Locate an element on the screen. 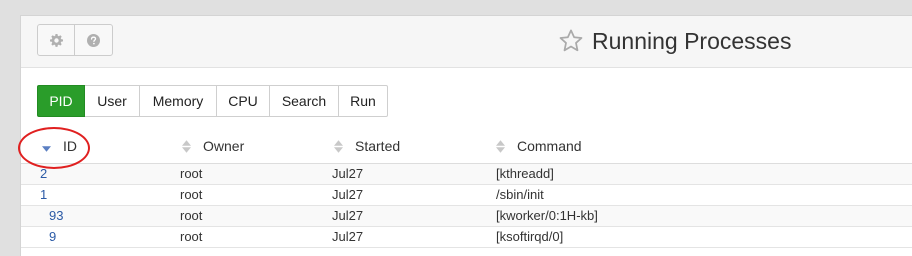  process-id-link: 1 is located at coordinates (43, 195).